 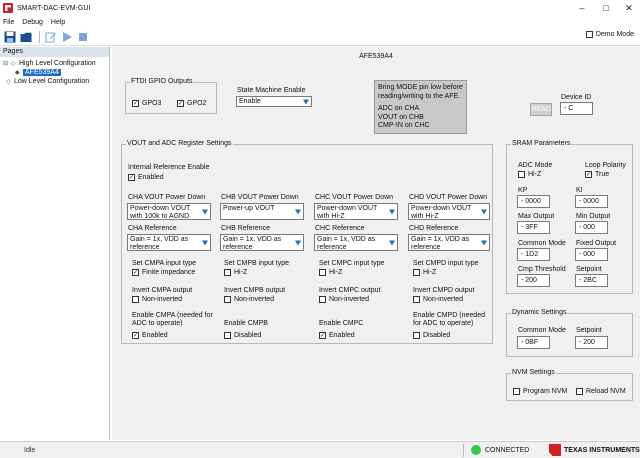 What do you see at coordinates (262, 211) in the screenshot?
I see `chb-pd-dropdown: Power-up VOUT` at bounding box center [262, 211].